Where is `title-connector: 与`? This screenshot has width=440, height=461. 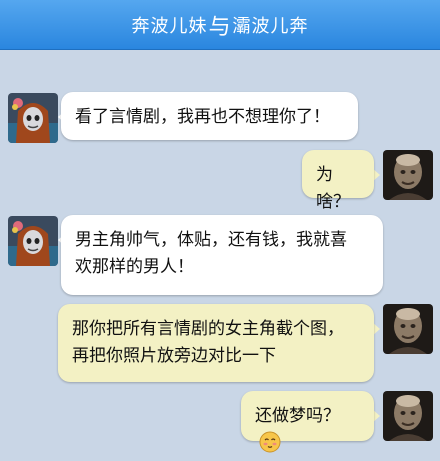
title-connector: 与 is located at coordinates (220, 26).